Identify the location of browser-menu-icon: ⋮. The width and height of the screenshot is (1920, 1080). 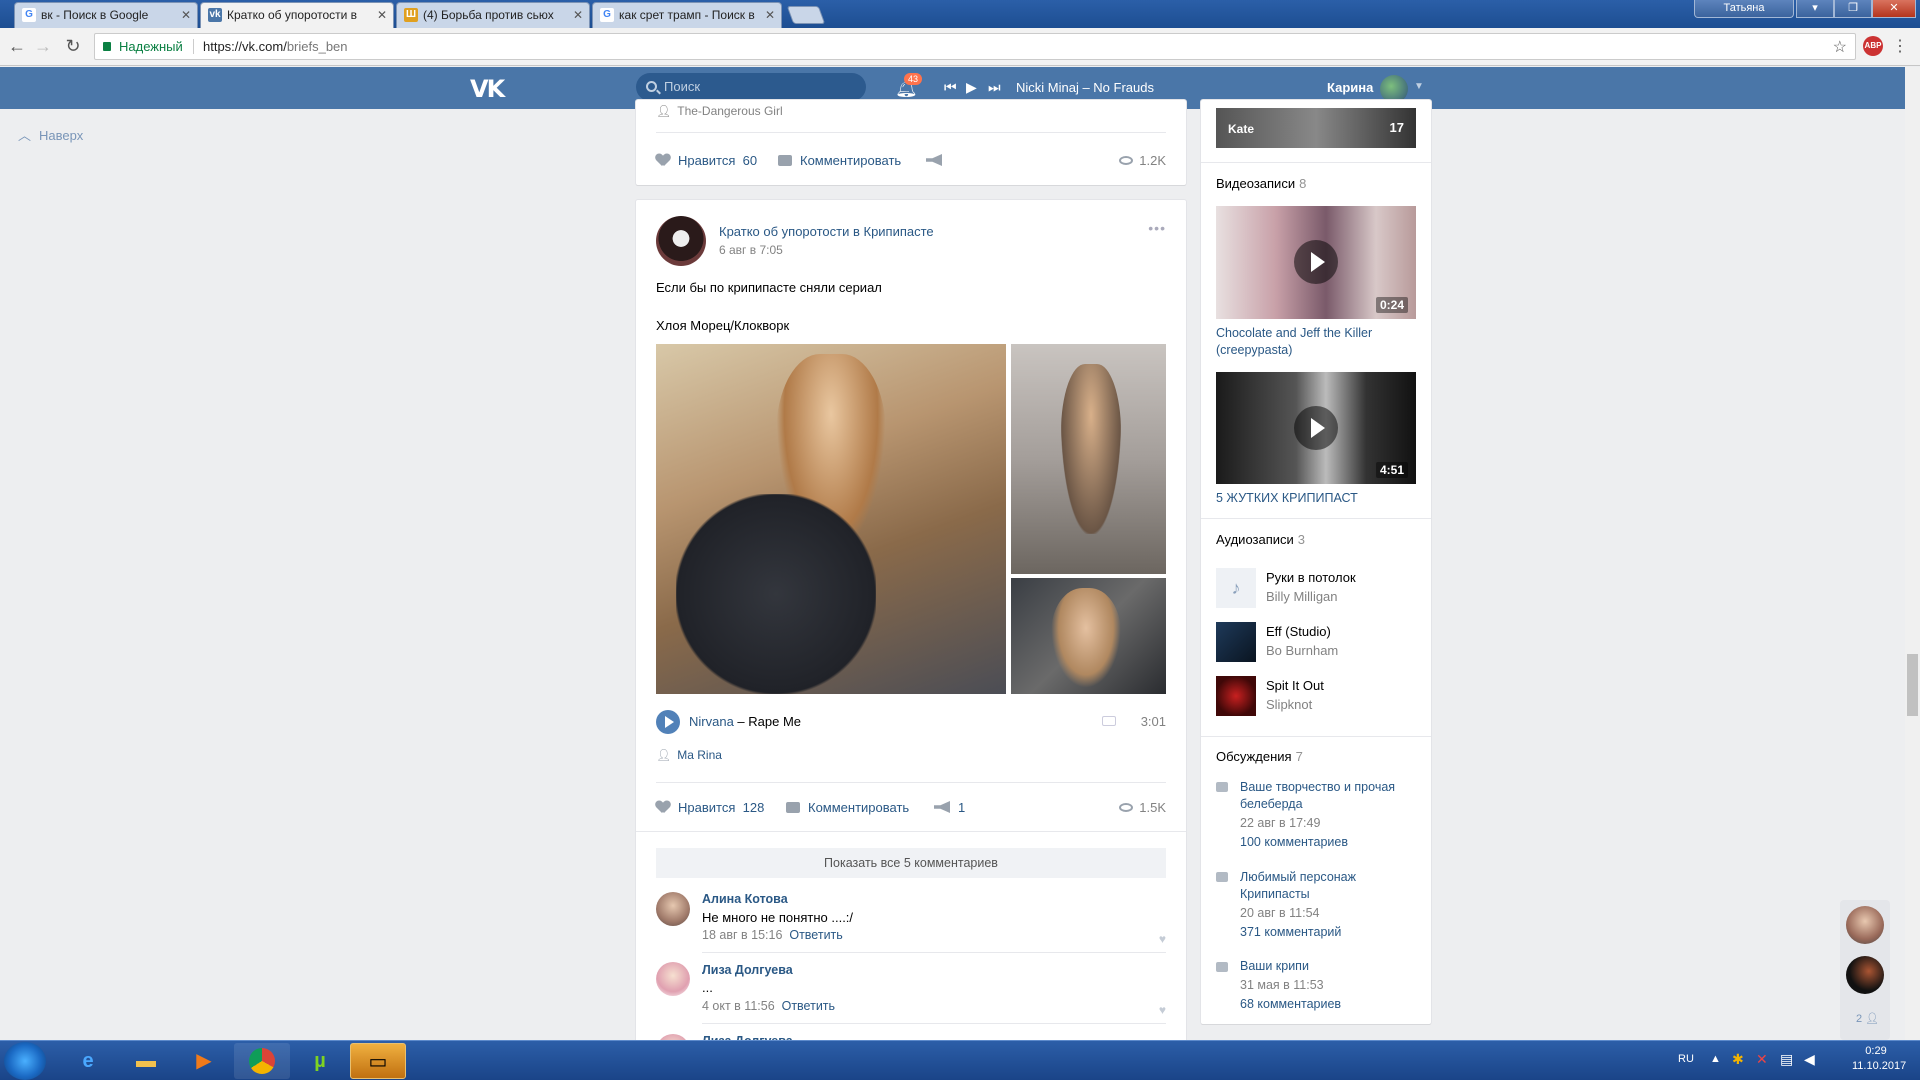
(1900, 46).